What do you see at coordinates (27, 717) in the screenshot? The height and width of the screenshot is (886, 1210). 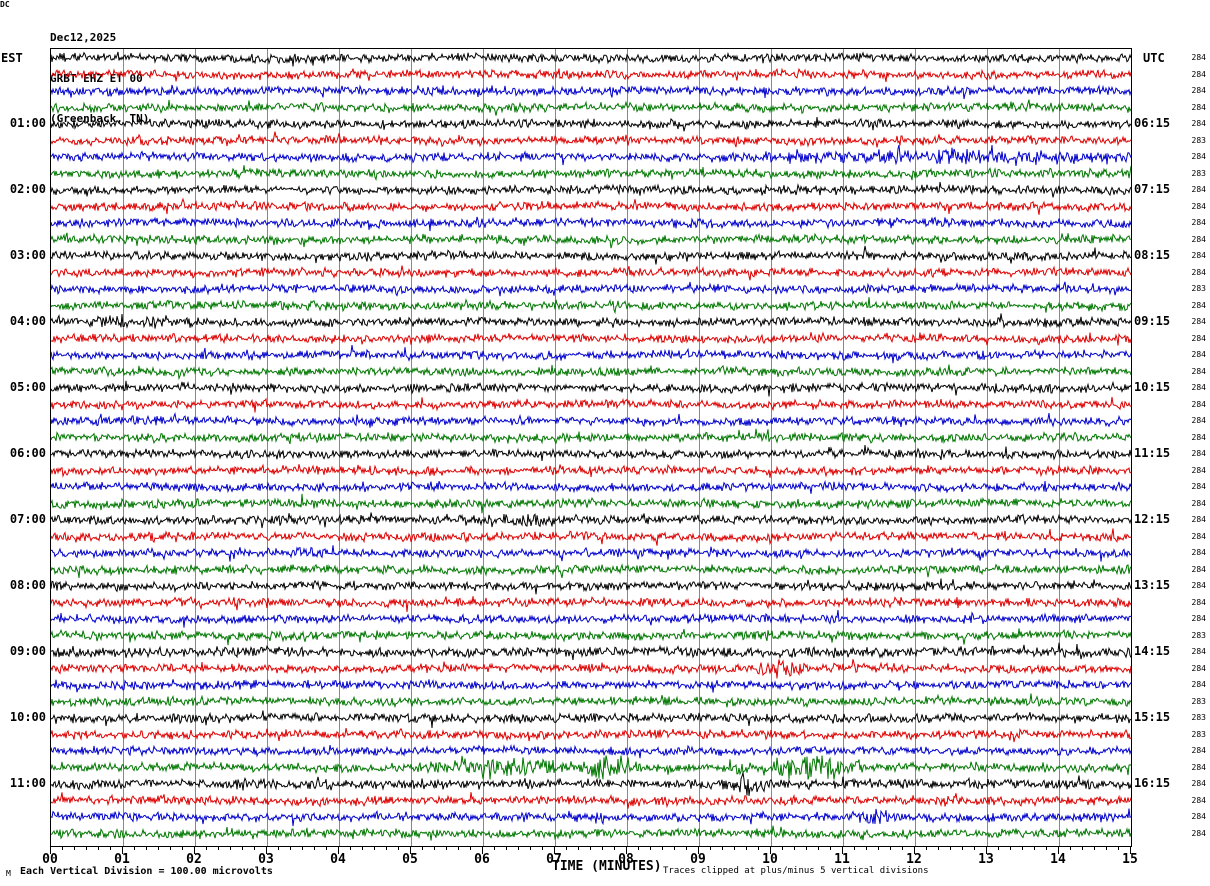 I see `left-time-label: 10:00` at bounding box center [27, 717].